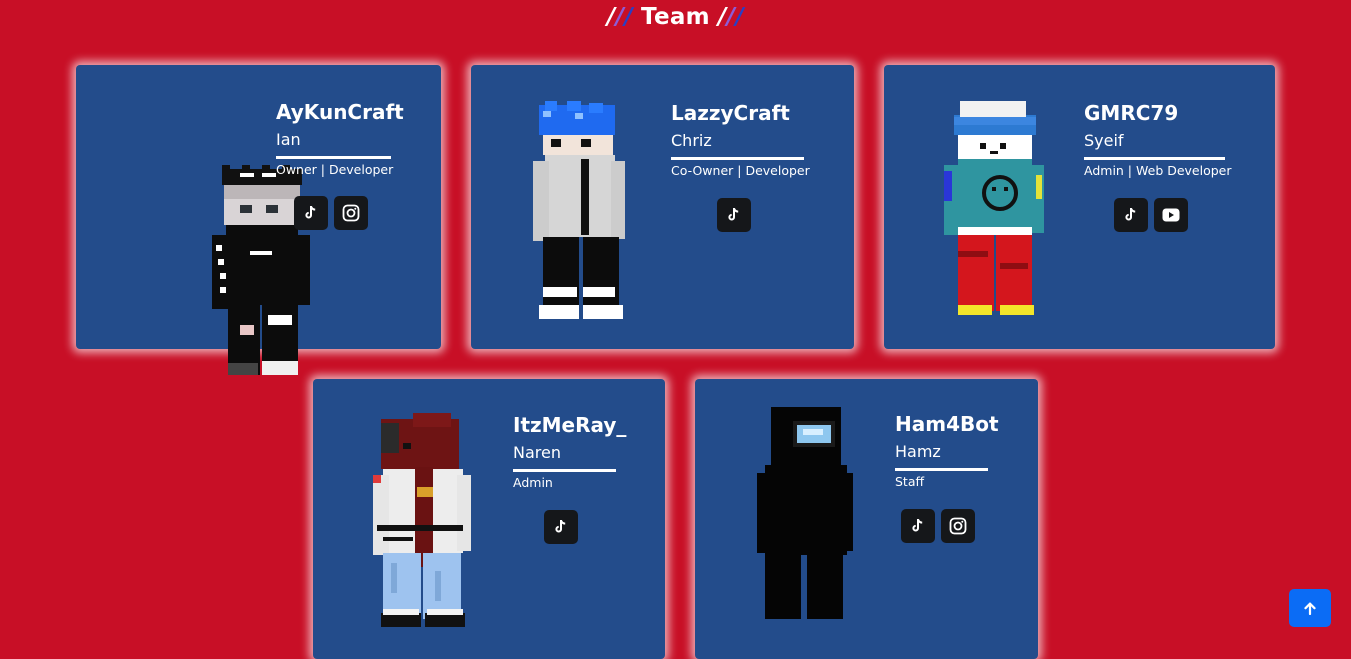  I want to click on team-card-aykuncraft: AyKunCraft Ian Owner | Developer, so click(258, 220).